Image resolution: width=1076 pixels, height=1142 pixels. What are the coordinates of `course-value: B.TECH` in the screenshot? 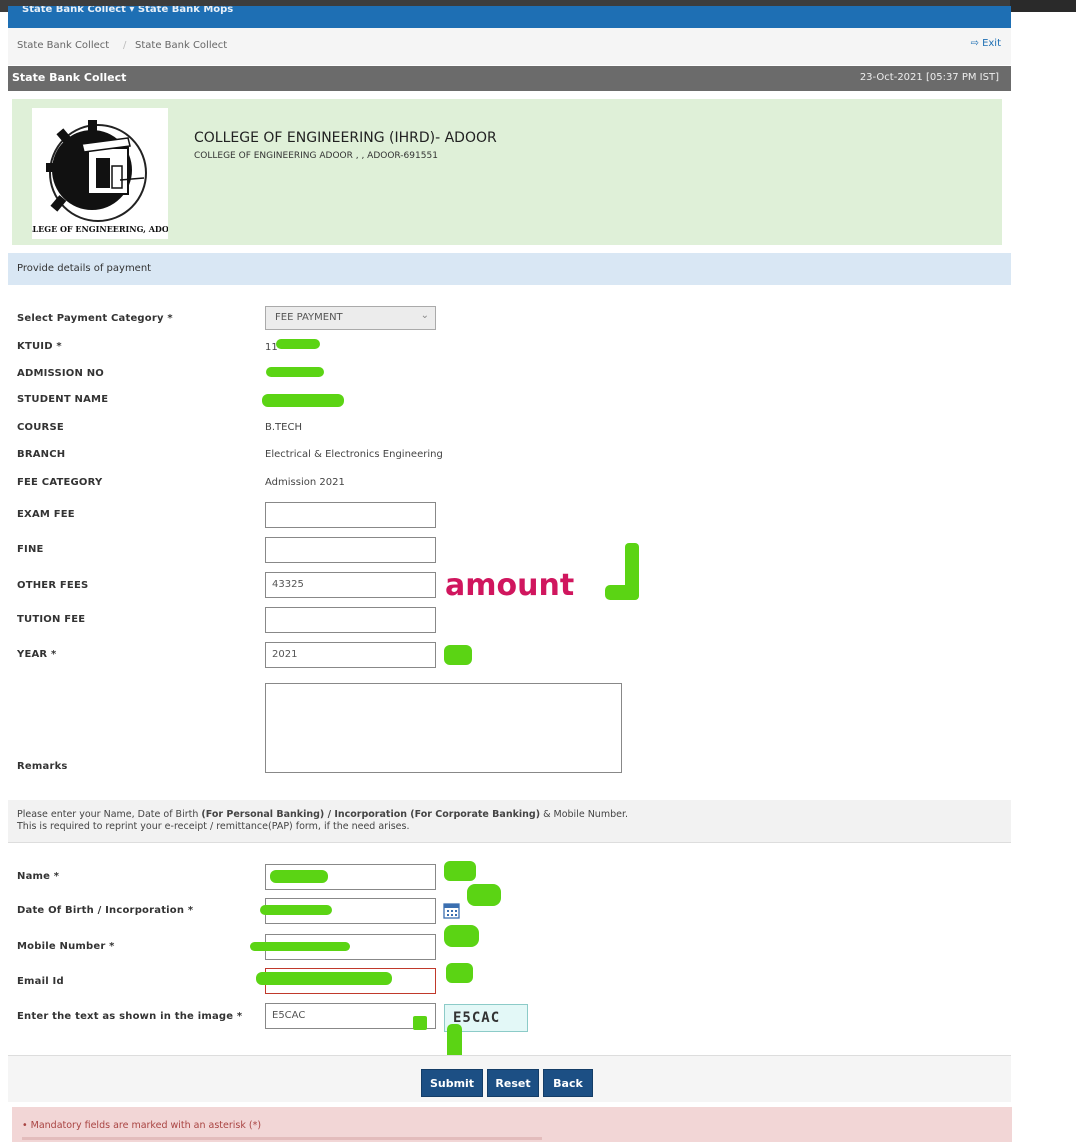 It's located at (283, 427).